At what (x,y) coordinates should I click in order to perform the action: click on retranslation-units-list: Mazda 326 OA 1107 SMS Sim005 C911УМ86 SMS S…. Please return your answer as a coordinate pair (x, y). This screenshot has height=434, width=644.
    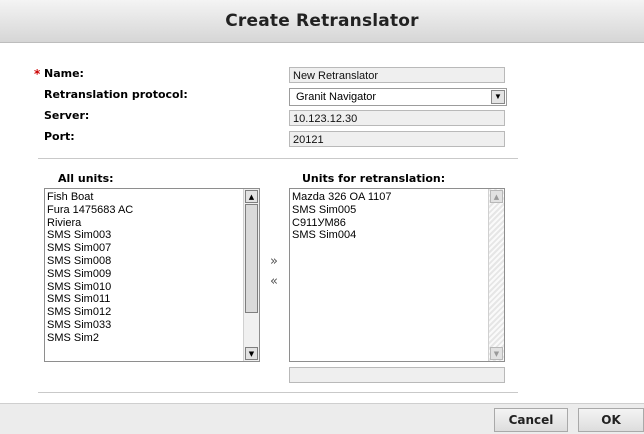
    Looking at the image, I should click on (397, 275).